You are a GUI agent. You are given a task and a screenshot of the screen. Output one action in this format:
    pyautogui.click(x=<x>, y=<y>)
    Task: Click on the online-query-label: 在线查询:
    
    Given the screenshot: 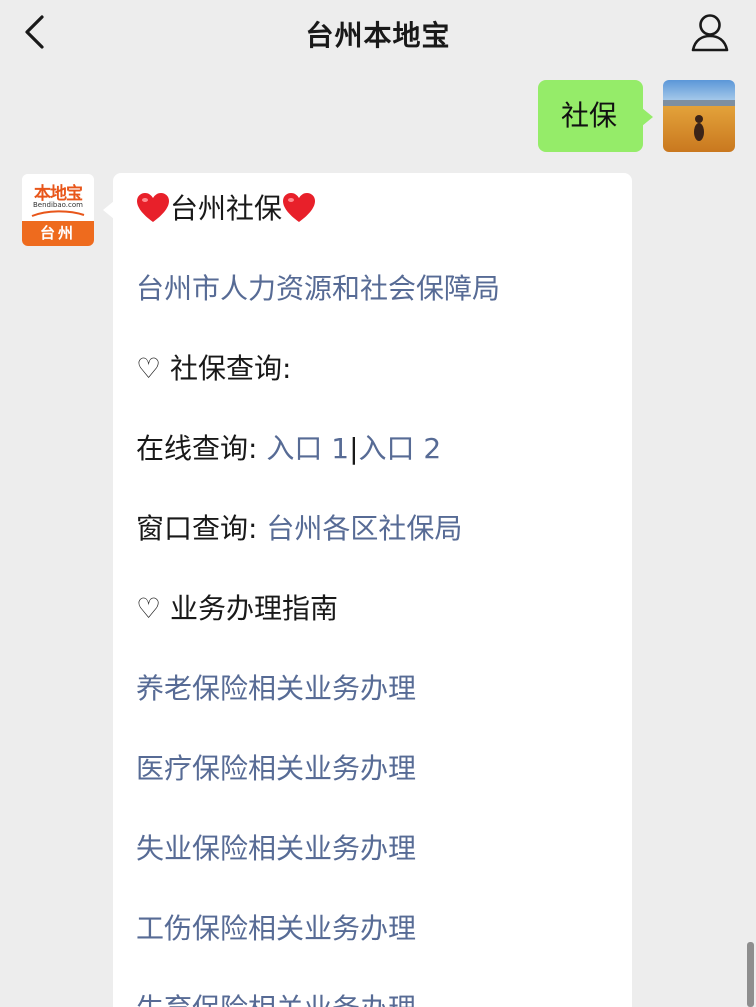 What is the action you would take?
    pyautogui.click(x=197, y=448)
    